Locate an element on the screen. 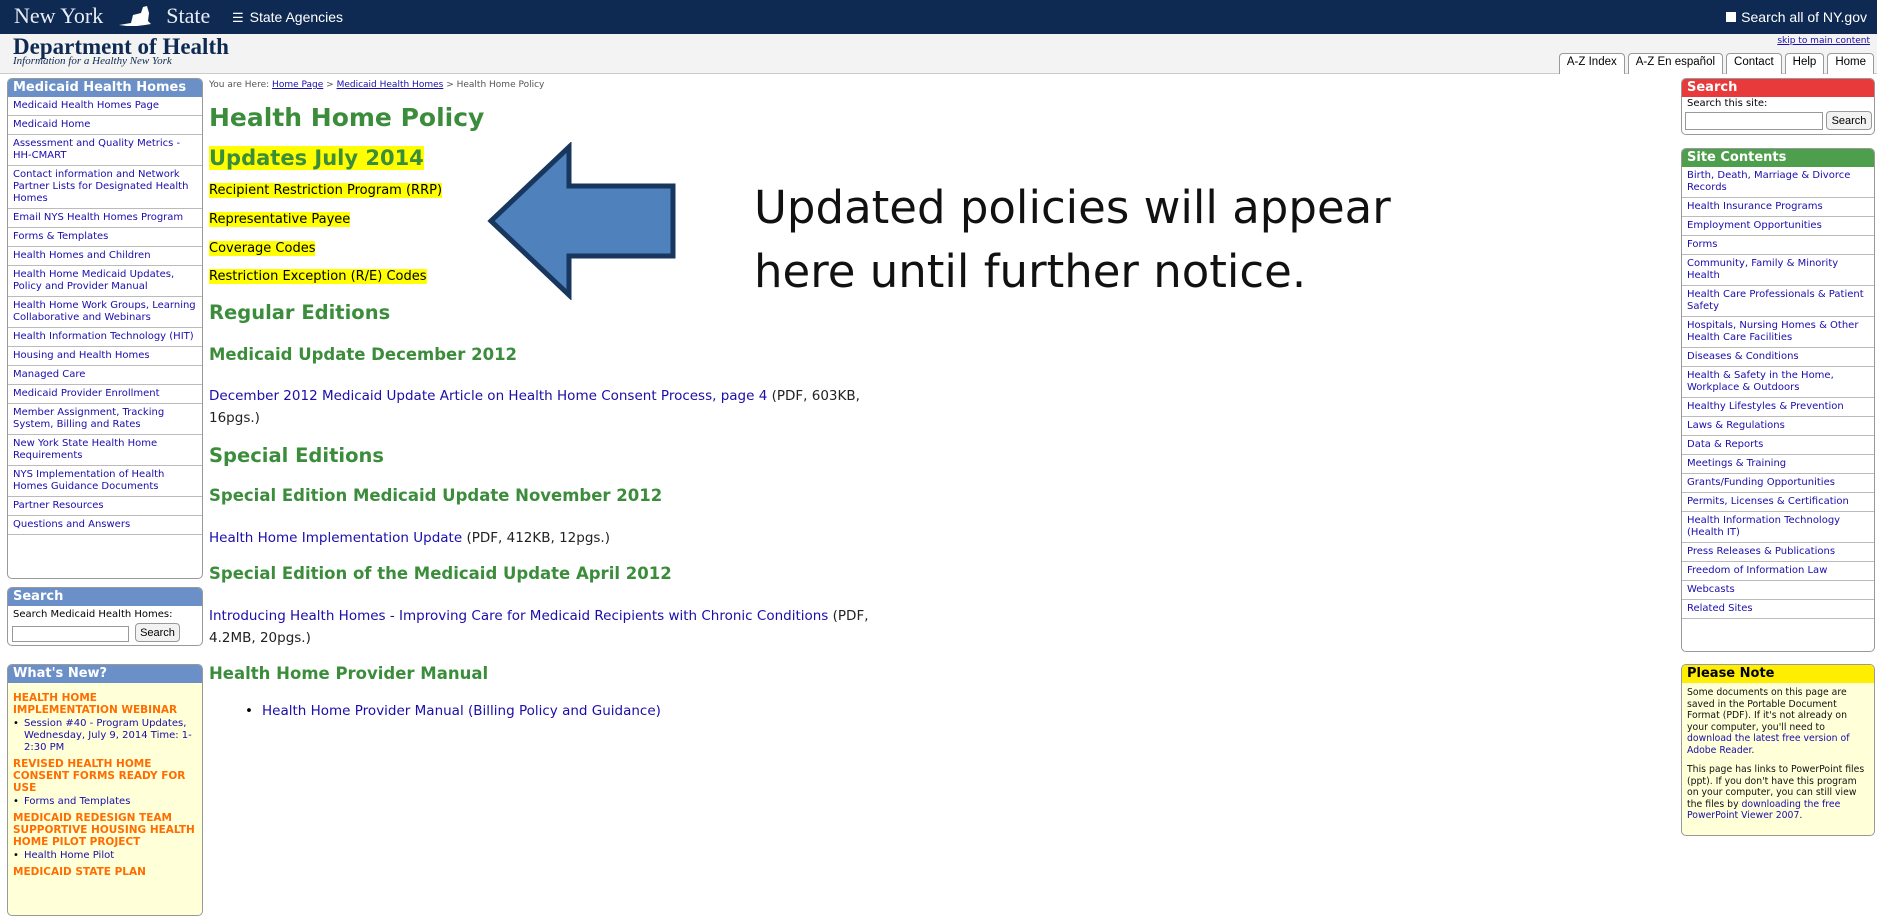 Image resolution: width=1877 pixels, height=916 pixels. site-item-meetings: Meetings & Training is located at coordinates (1778, 464).